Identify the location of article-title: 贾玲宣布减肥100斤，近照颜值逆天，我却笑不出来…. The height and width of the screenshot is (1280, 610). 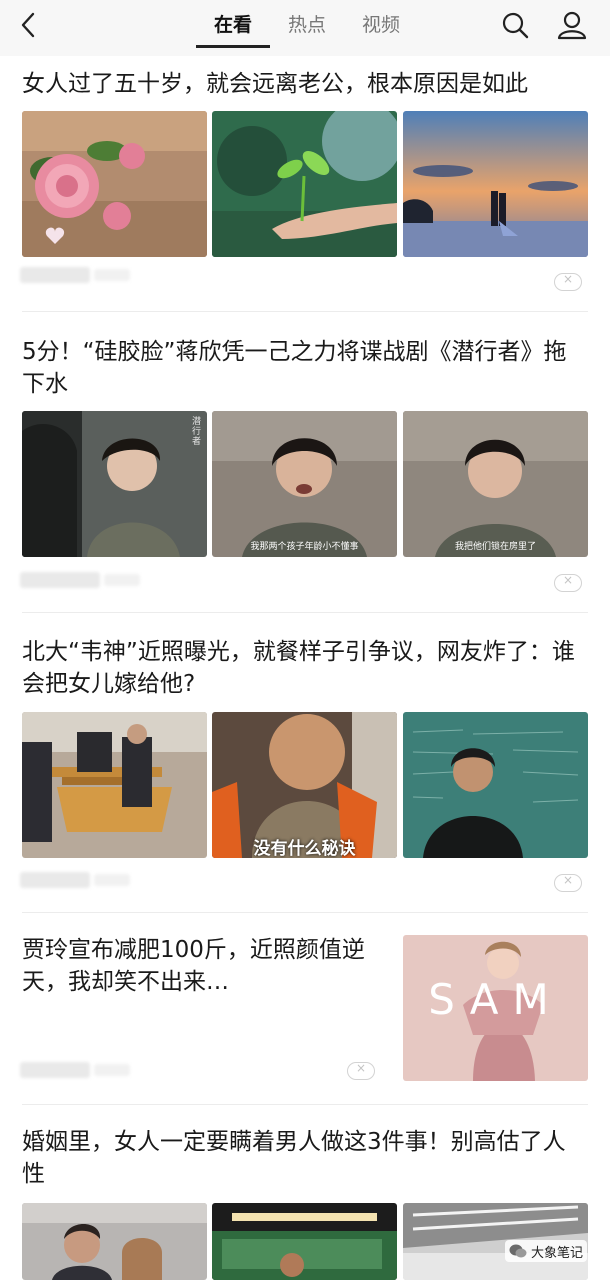
(202, 966).